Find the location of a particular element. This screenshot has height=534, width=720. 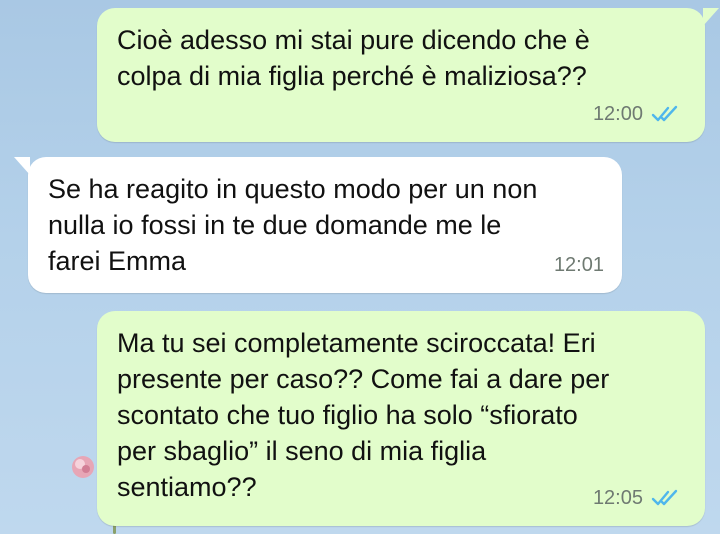

message-text-line: Se ha reagito in questo modo per un non is located at coordinates (293, 189).